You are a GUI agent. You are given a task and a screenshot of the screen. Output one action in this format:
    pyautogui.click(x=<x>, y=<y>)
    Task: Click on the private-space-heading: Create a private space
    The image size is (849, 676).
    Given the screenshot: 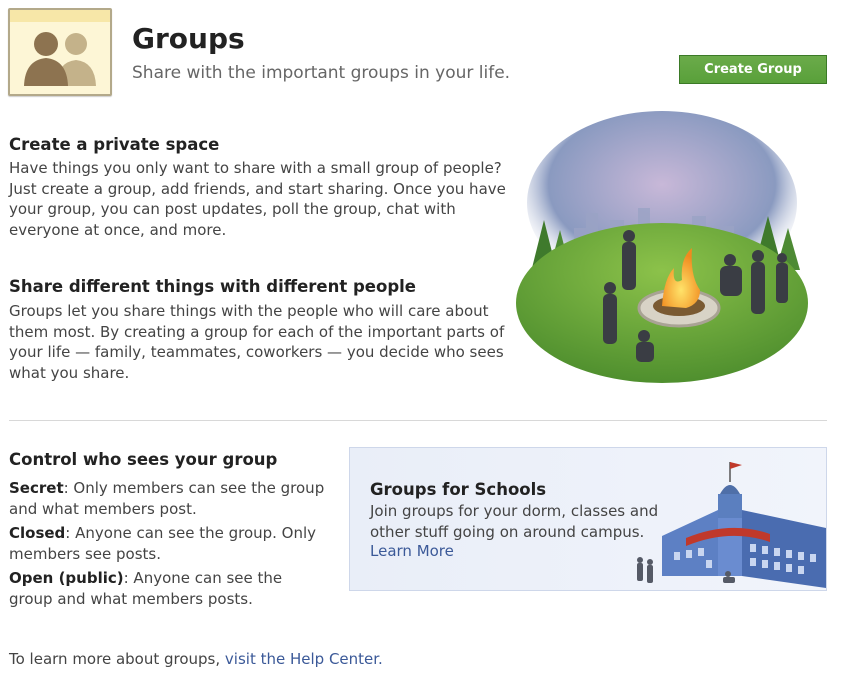 What is the action you would take?
    pyautogui.click(x=114, y=144)
    